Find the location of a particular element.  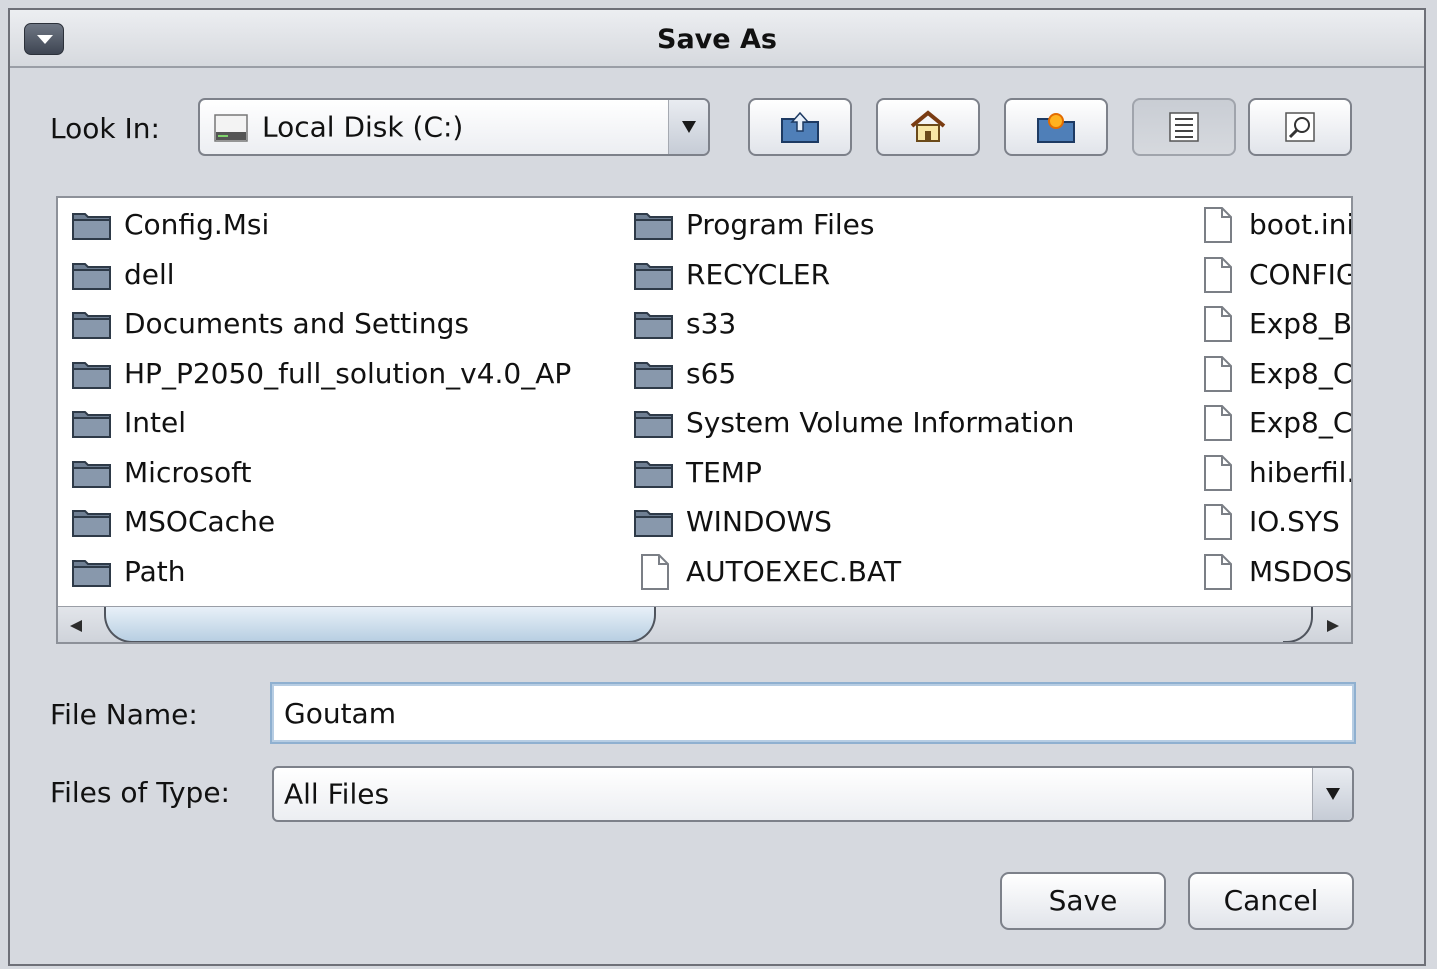

item-label: s65 is located at coordinates (711, 373).